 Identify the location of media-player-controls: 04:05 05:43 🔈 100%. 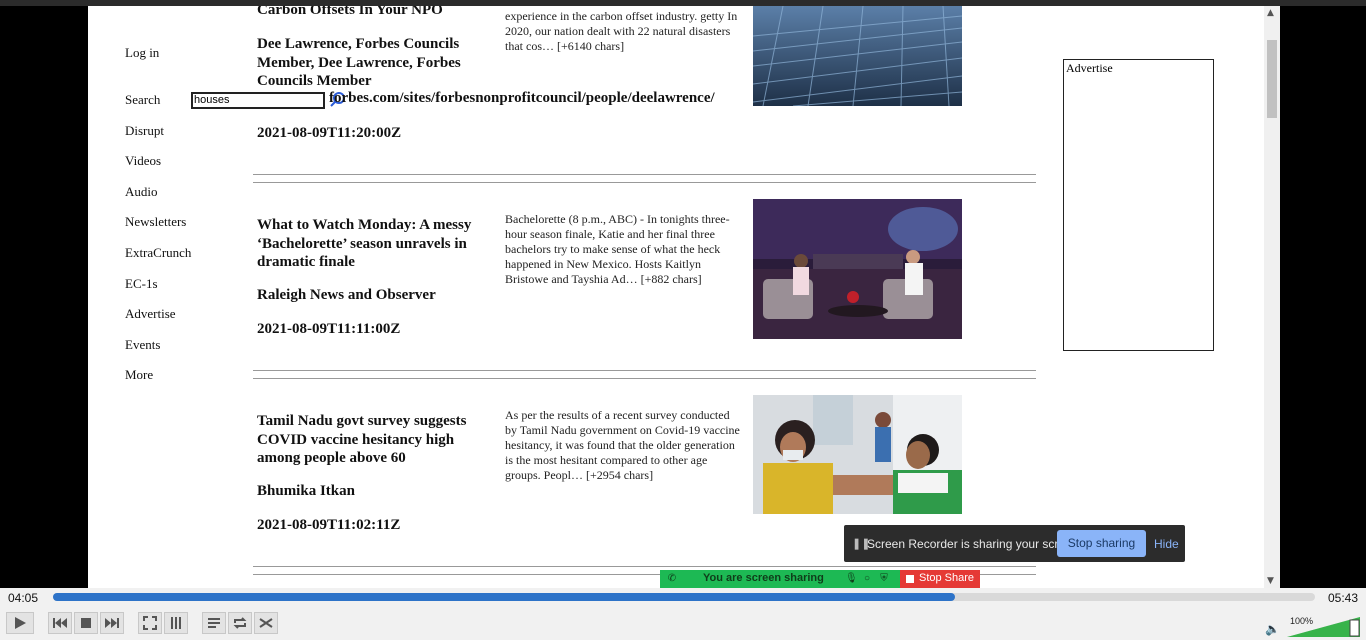
(683, 614).